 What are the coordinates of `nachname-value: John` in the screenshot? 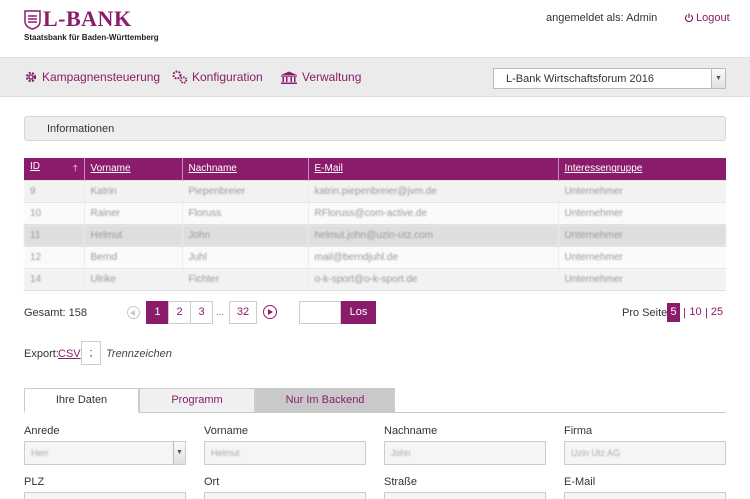 It's located at (401, 453).